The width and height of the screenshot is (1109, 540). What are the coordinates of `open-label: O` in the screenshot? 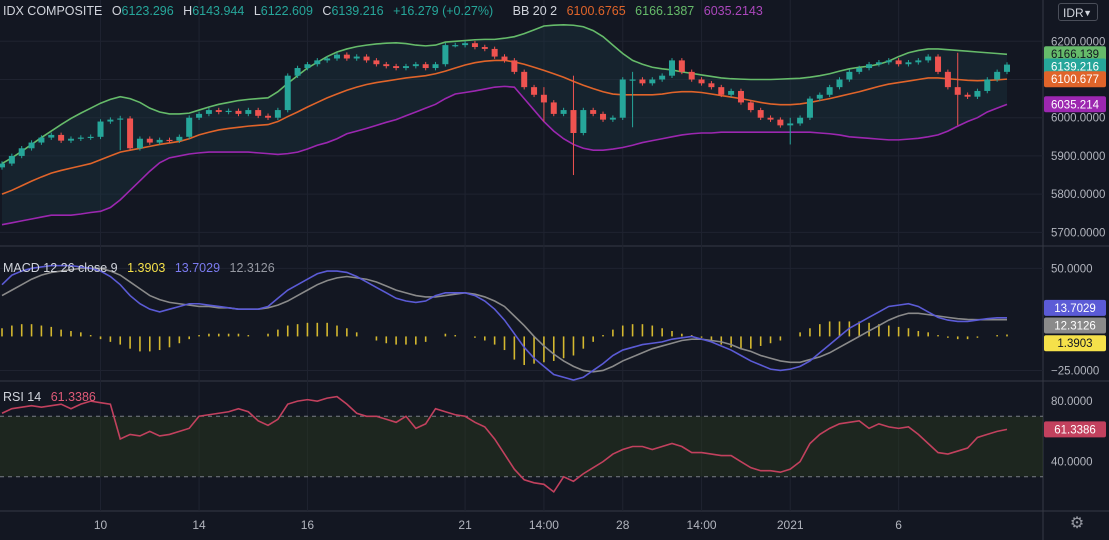 It's located at (116, 11).